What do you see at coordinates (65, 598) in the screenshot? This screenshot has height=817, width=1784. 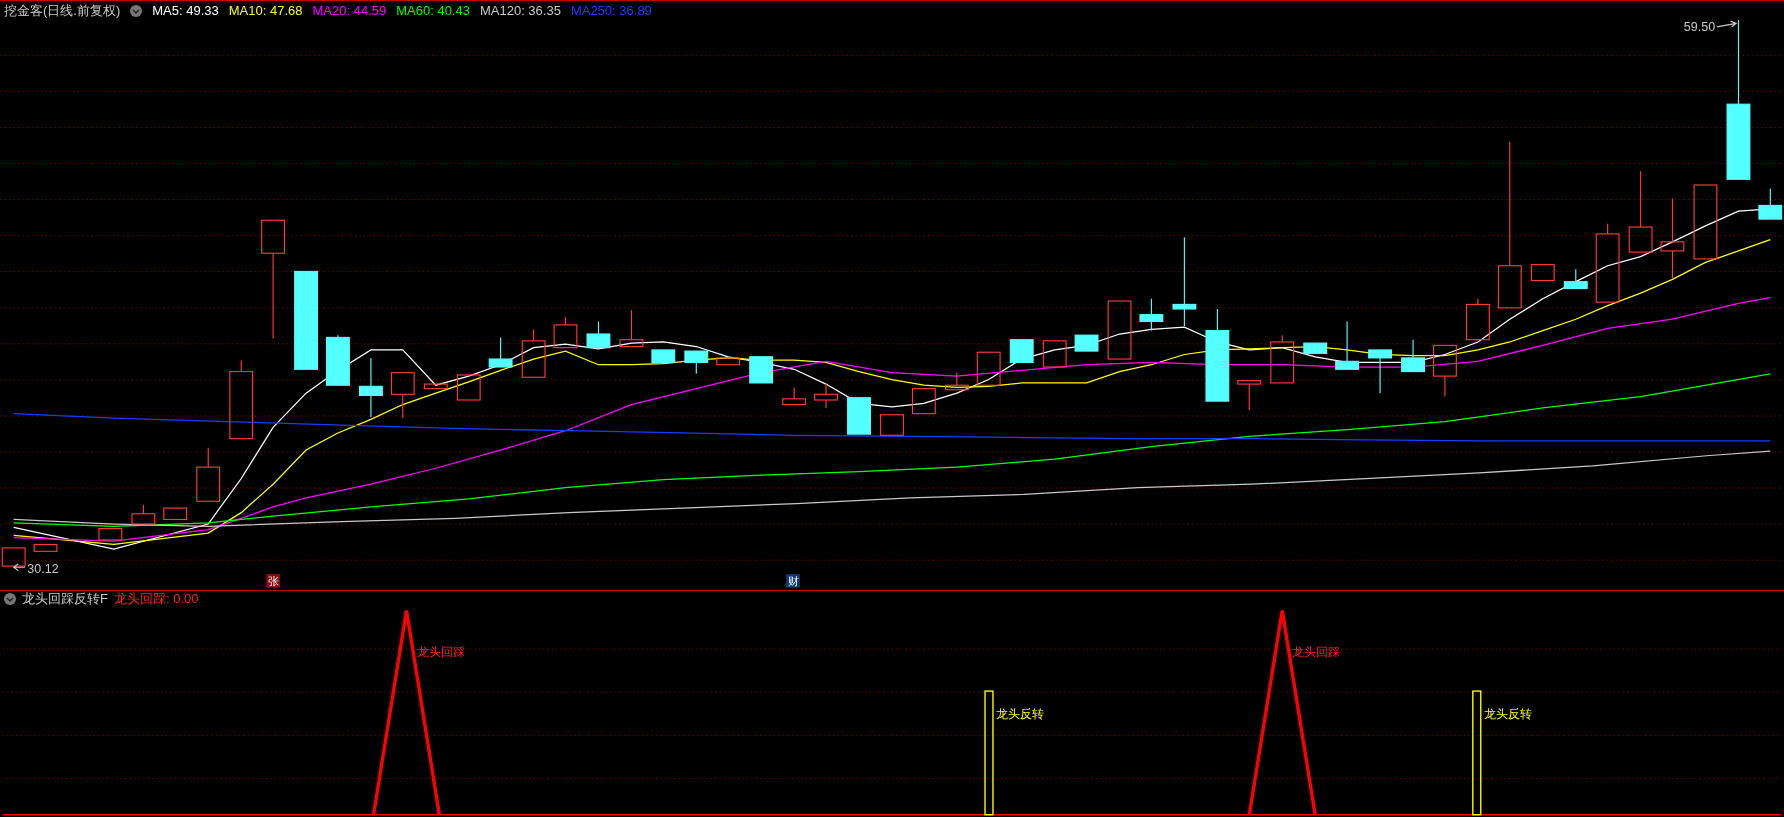 I see `indicator-name: 龙头回踩反转F` at bounding box center [65, 598].